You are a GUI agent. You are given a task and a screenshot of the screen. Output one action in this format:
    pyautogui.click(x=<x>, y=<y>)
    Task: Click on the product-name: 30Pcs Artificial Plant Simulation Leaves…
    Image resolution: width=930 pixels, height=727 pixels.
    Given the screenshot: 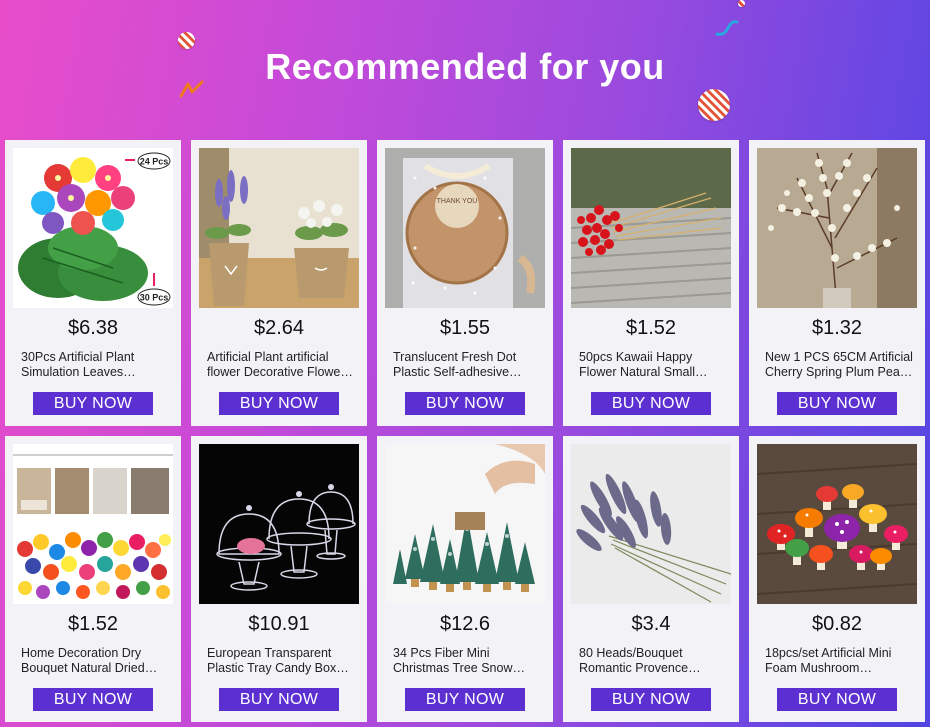 What is the action you would take?
    pyautogui.click(x=95, y=365)
    